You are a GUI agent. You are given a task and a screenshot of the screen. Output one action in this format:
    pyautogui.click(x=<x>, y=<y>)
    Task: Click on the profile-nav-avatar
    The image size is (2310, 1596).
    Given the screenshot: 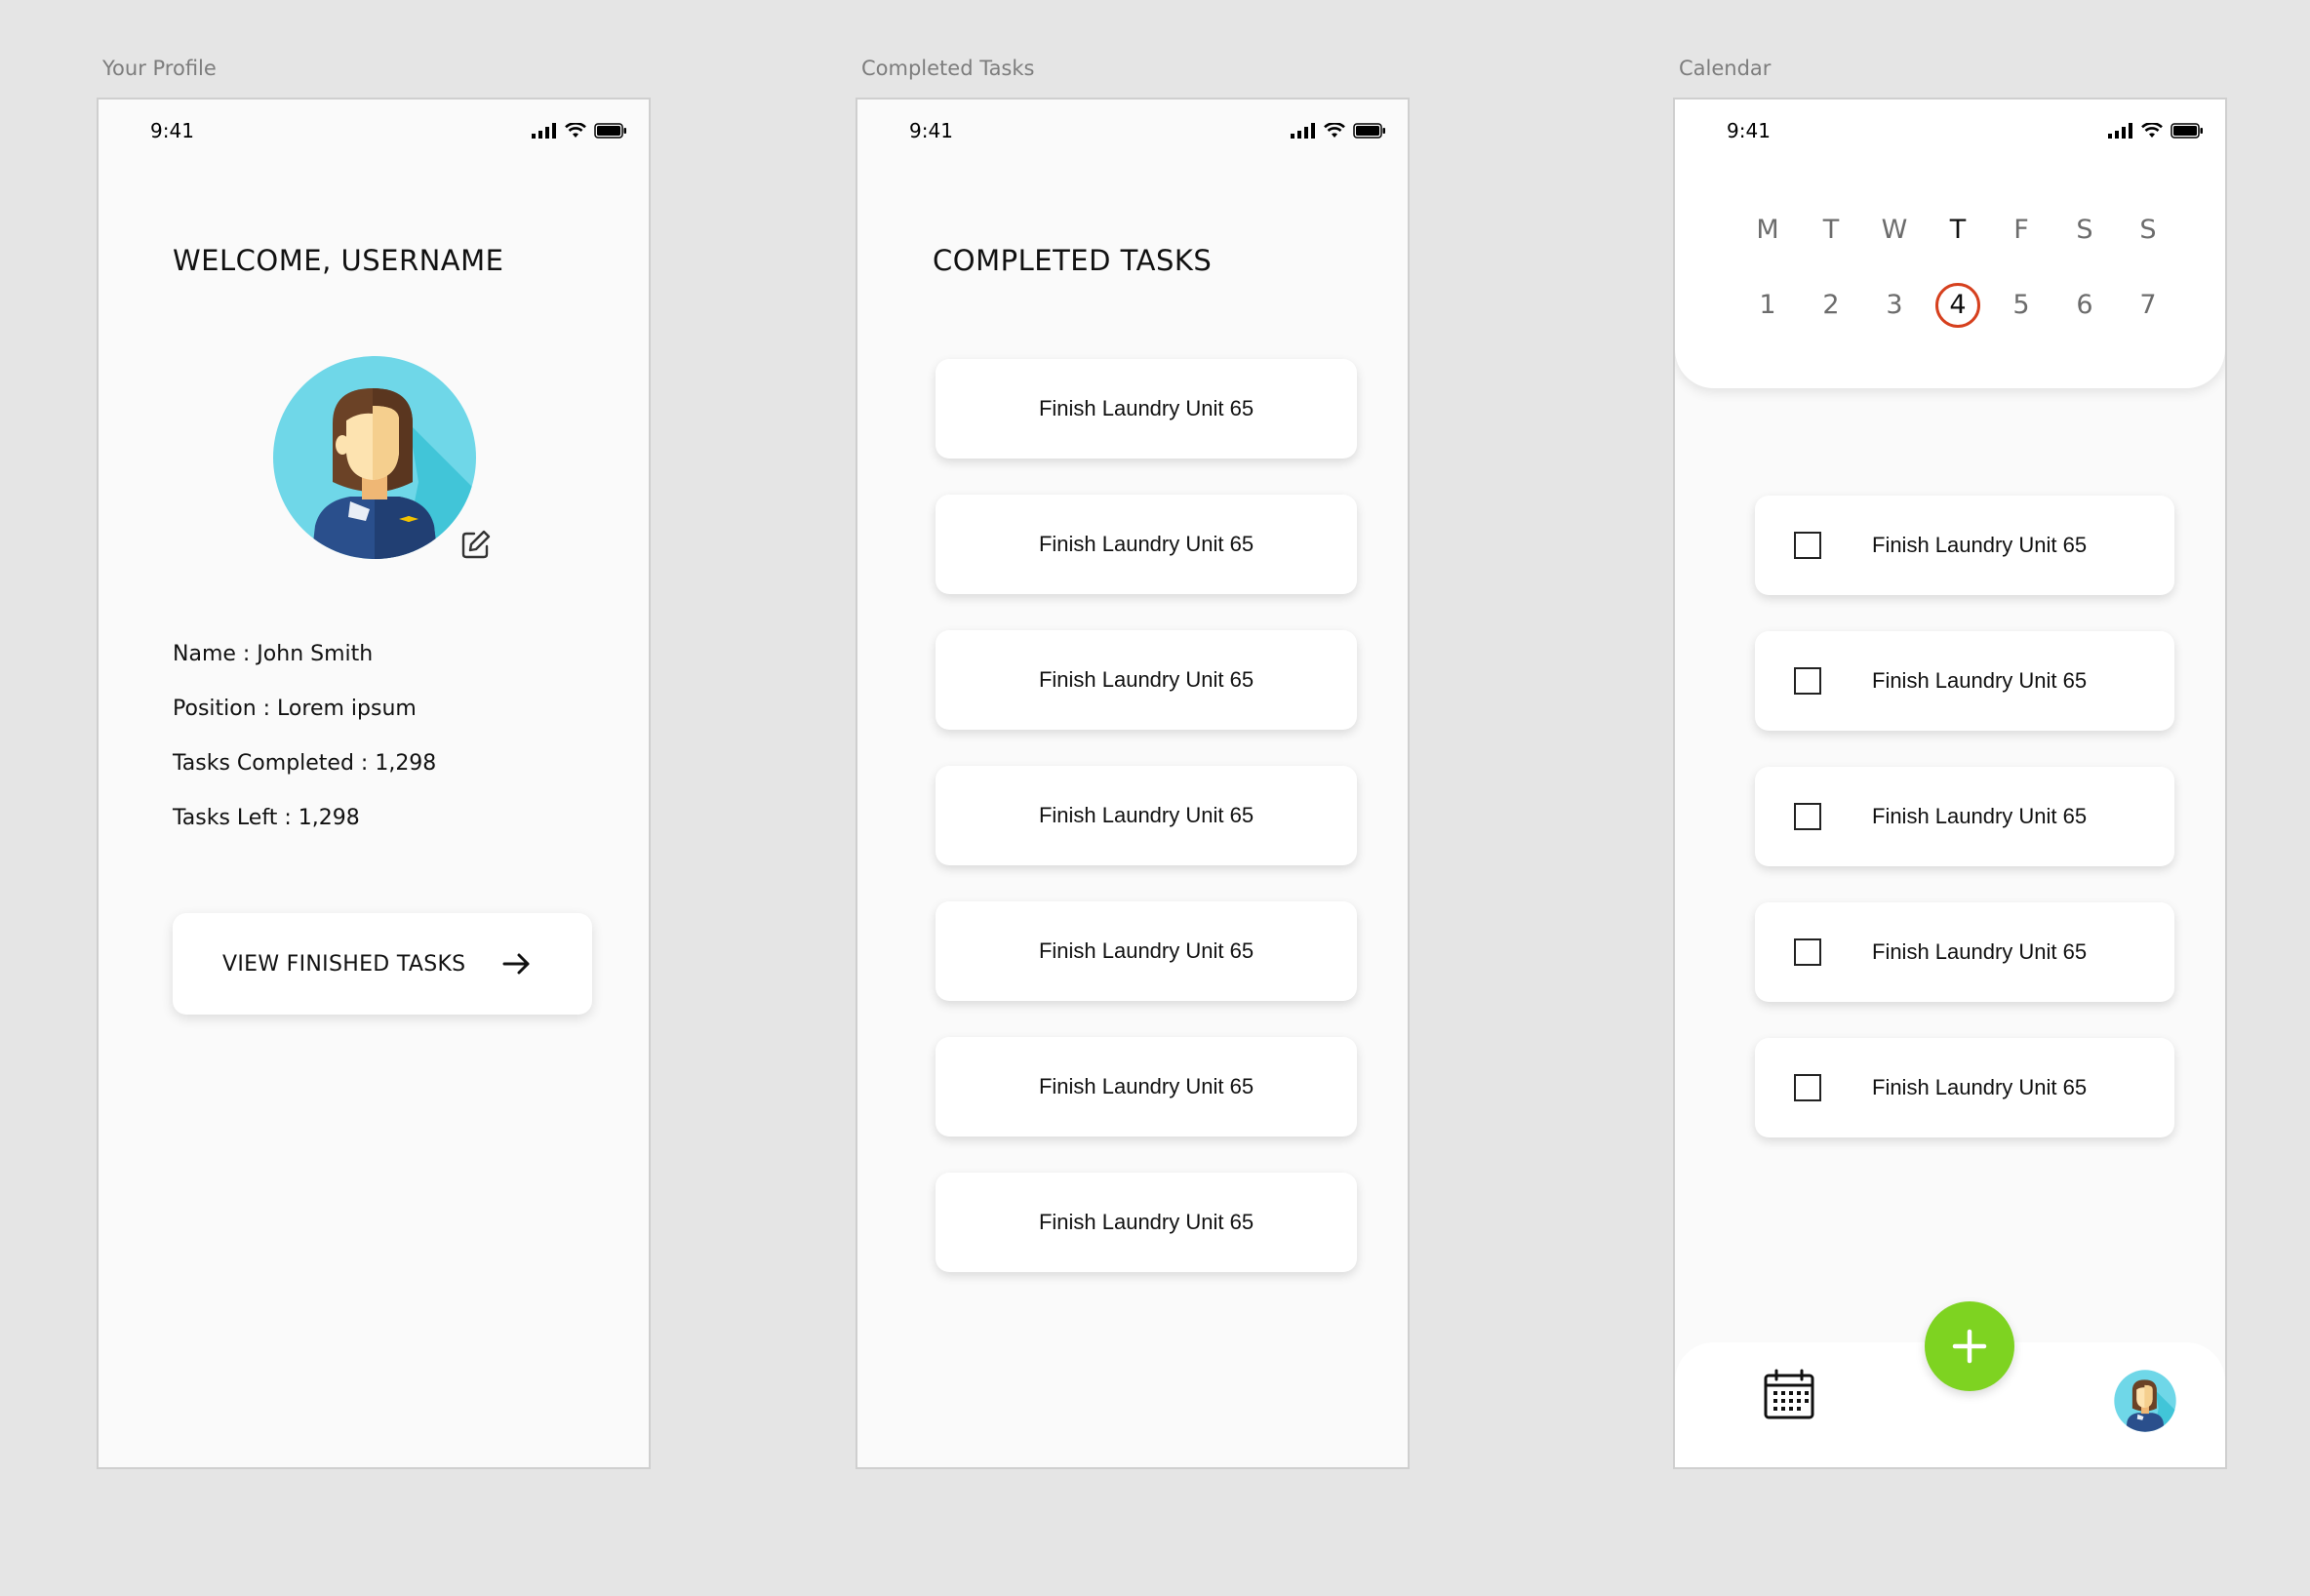 What is the action you would take?
    pyautogui.click(x=2145, y=1401)
    